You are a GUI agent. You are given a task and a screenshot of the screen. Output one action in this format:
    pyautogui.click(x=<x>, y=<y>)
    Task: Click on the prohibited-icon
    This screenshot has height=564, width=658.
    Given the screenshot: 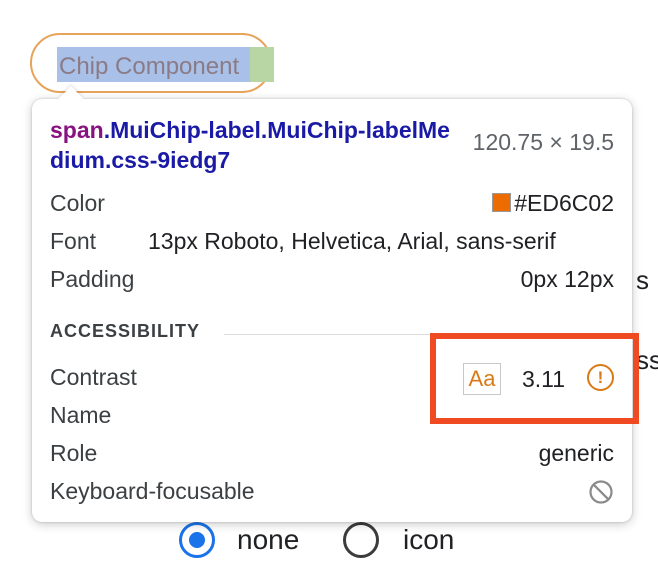 What is the action you would take?
    pyautogui.click(x=601, y=492)
    